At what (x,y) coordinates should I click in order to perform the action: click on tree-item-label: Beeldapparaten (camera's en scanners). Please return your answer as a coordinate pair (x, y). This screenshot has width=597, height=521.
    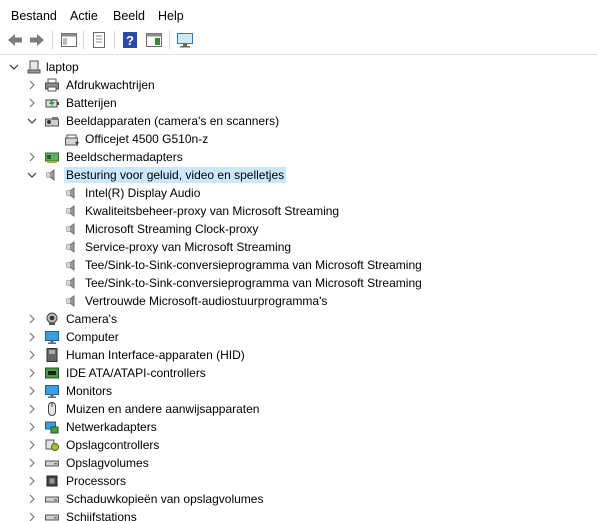
    Looking at the image, I should click on (173, 121).